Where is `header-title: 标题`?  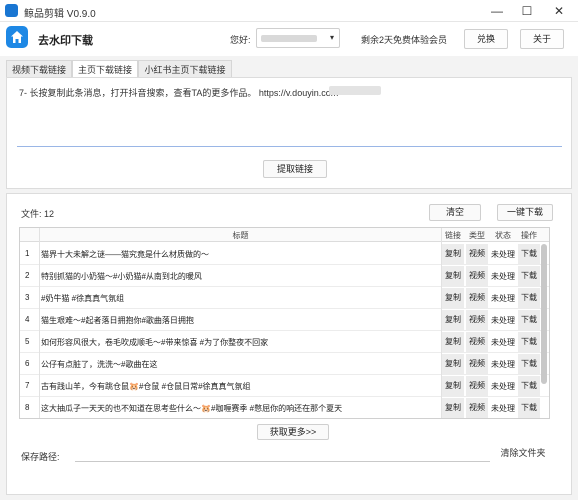 header-title: 标题 is located at coordinates (240, 235).